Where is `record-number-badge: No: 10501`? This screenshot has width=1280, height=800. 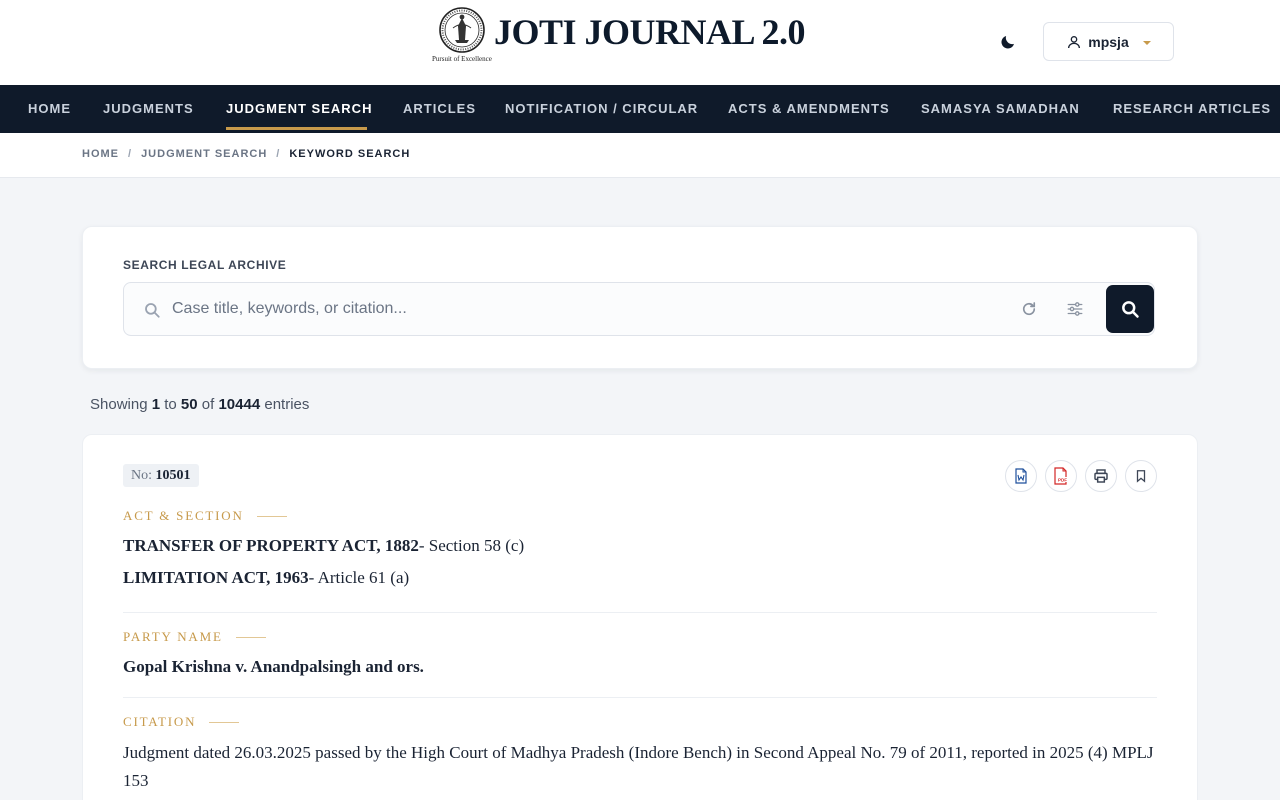 record-number-badge: No: 10501 is located at coordinates (161, 475).